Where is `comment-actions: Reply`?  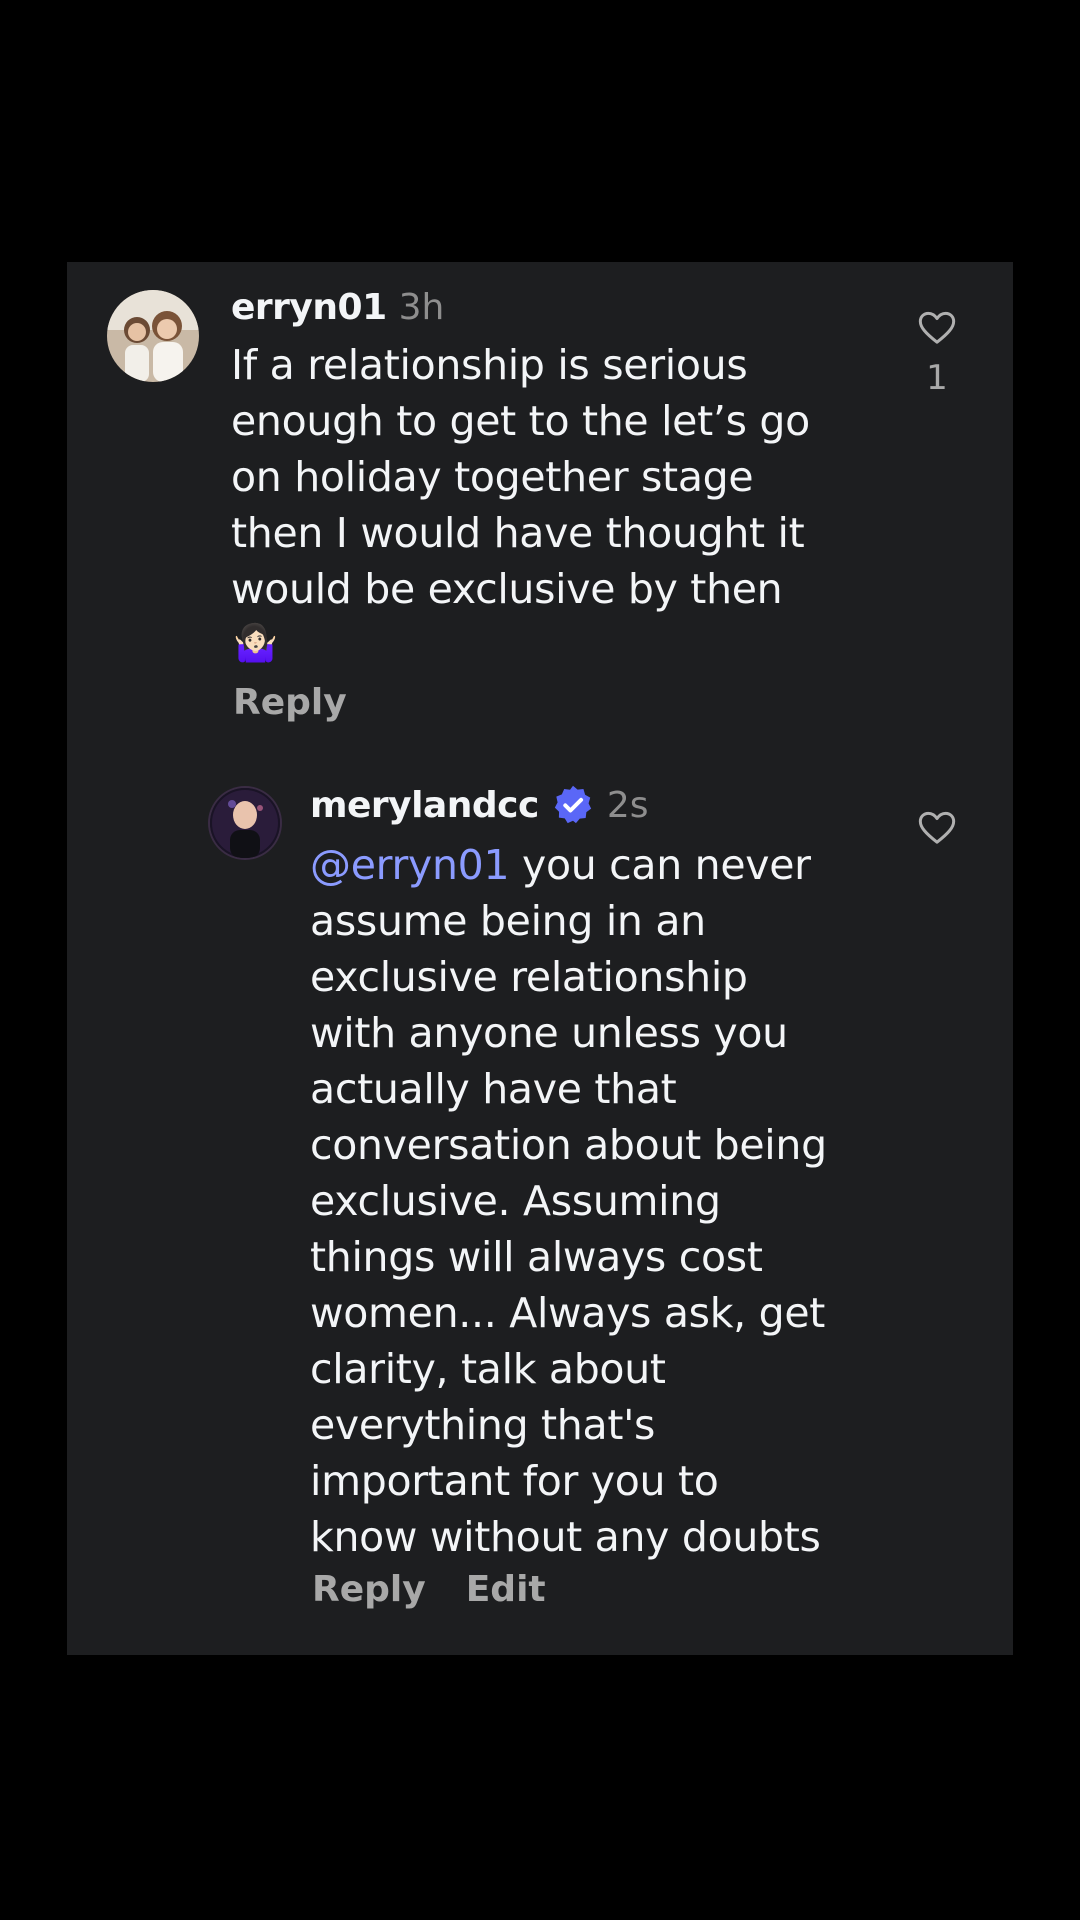
comment-actions: Reply is located at coordinates (290, 702).